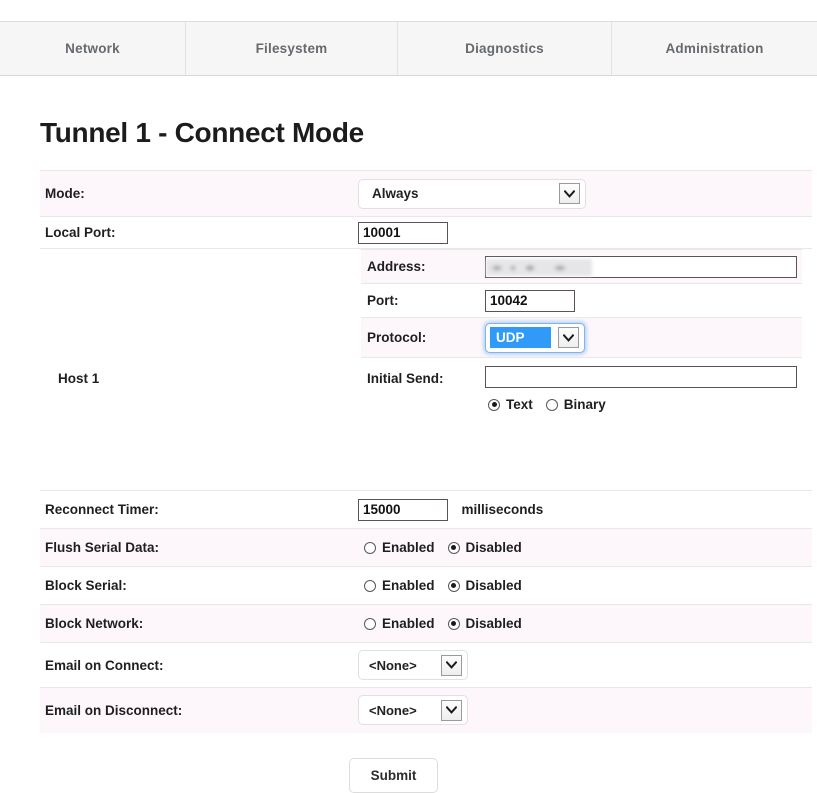 This screenshot has height=793, width=817. What do you see at coordinates (403, 232) in the screenshot?
I see `local-port-input` at bounding box center [403, 232].